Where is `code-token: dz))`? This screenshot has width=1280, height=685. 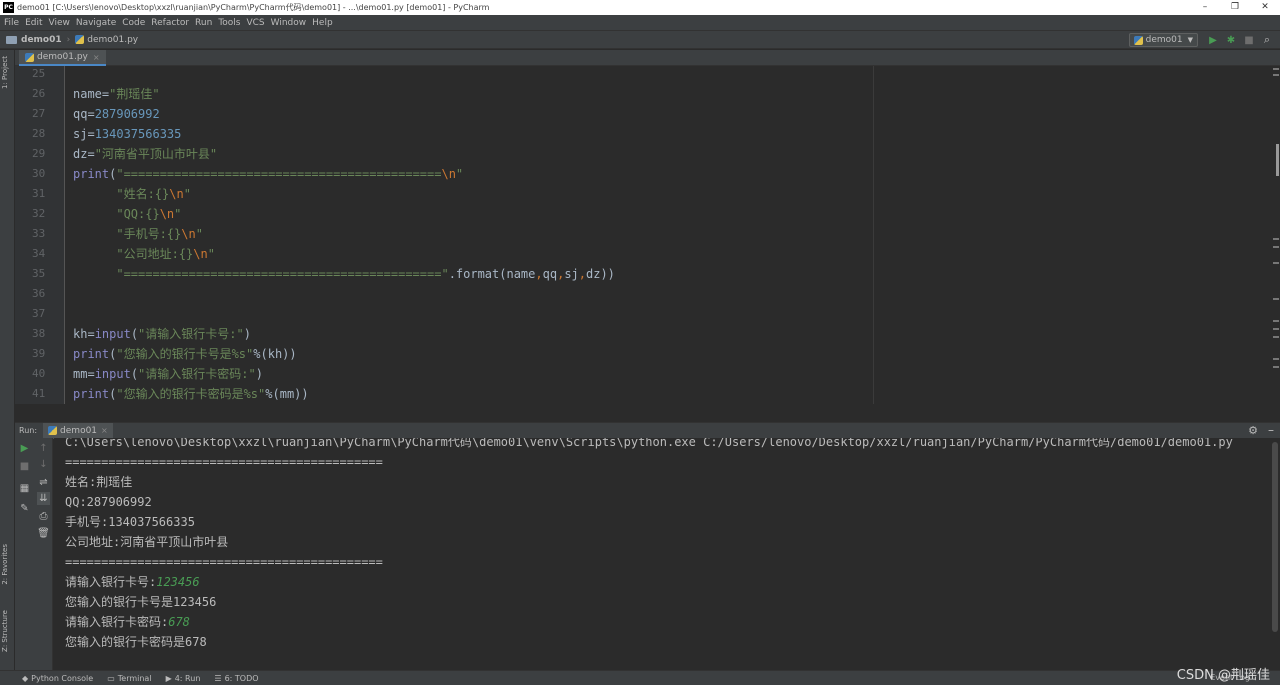
code-token: dz)) is located at coordinates (600, 274).